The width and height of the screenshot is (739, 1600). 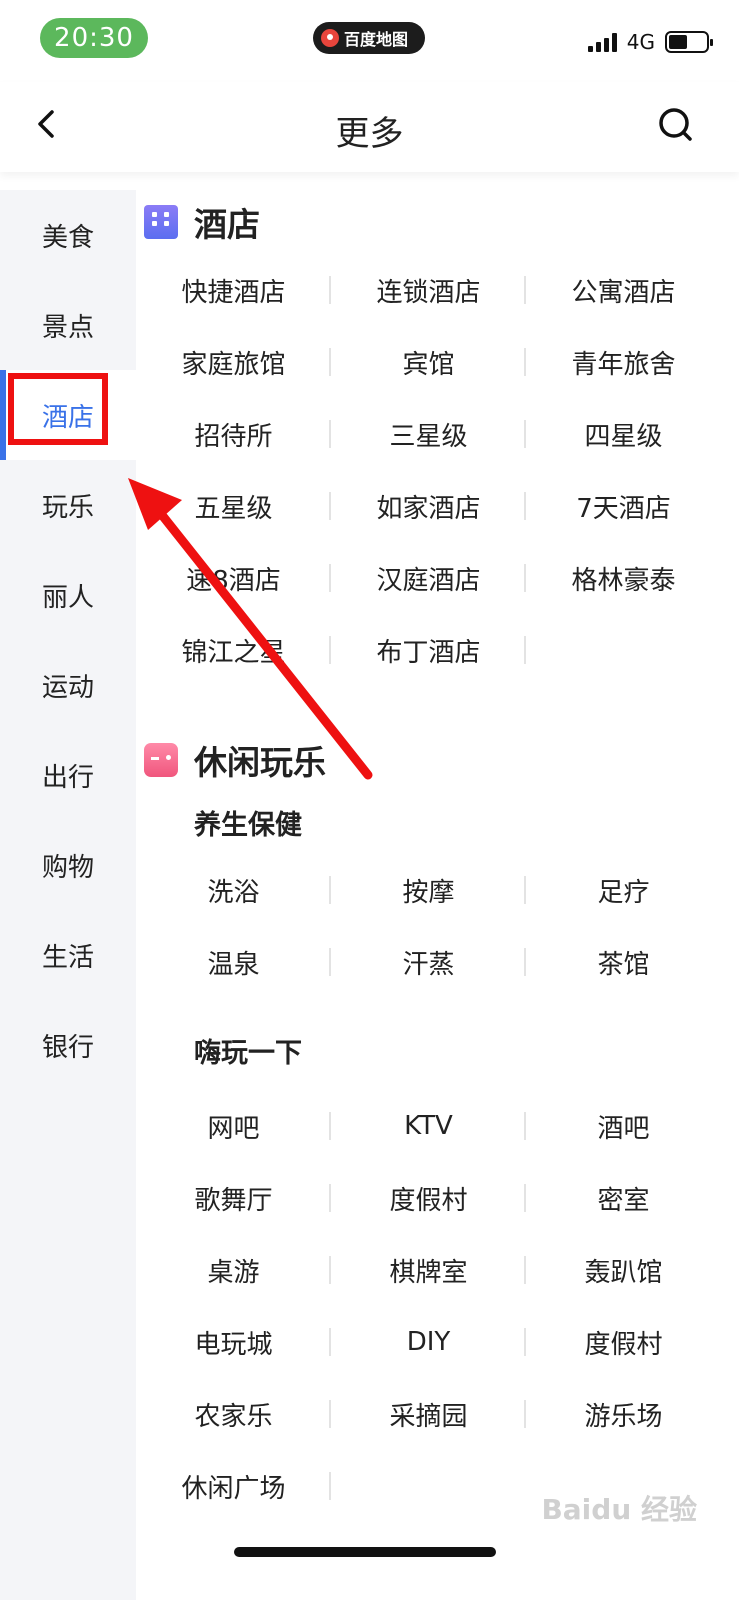 What do you see at coordinates (233, 650) in the screenshot?
I see `hotel-item: 锦江之星` at bounding box center [233, 650].